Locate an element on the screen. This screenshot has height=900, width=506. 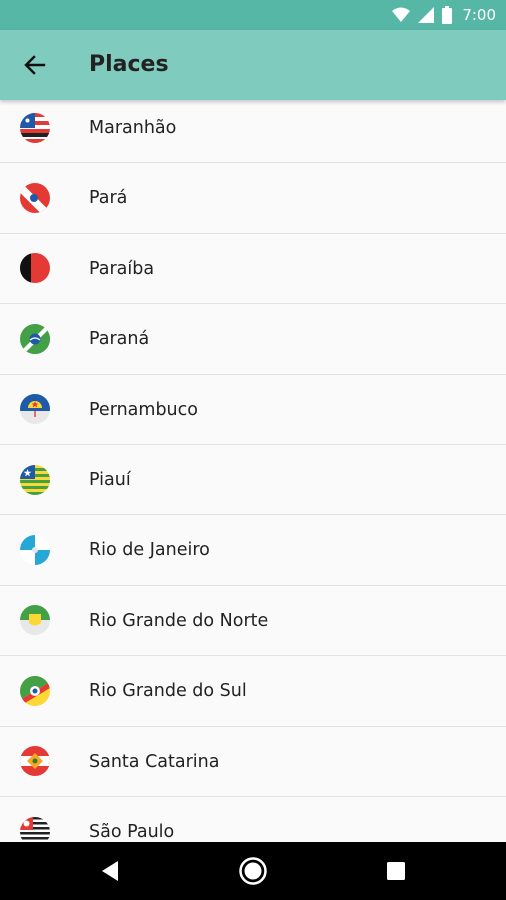
page-title: Places is located at coordinates (129, 64).